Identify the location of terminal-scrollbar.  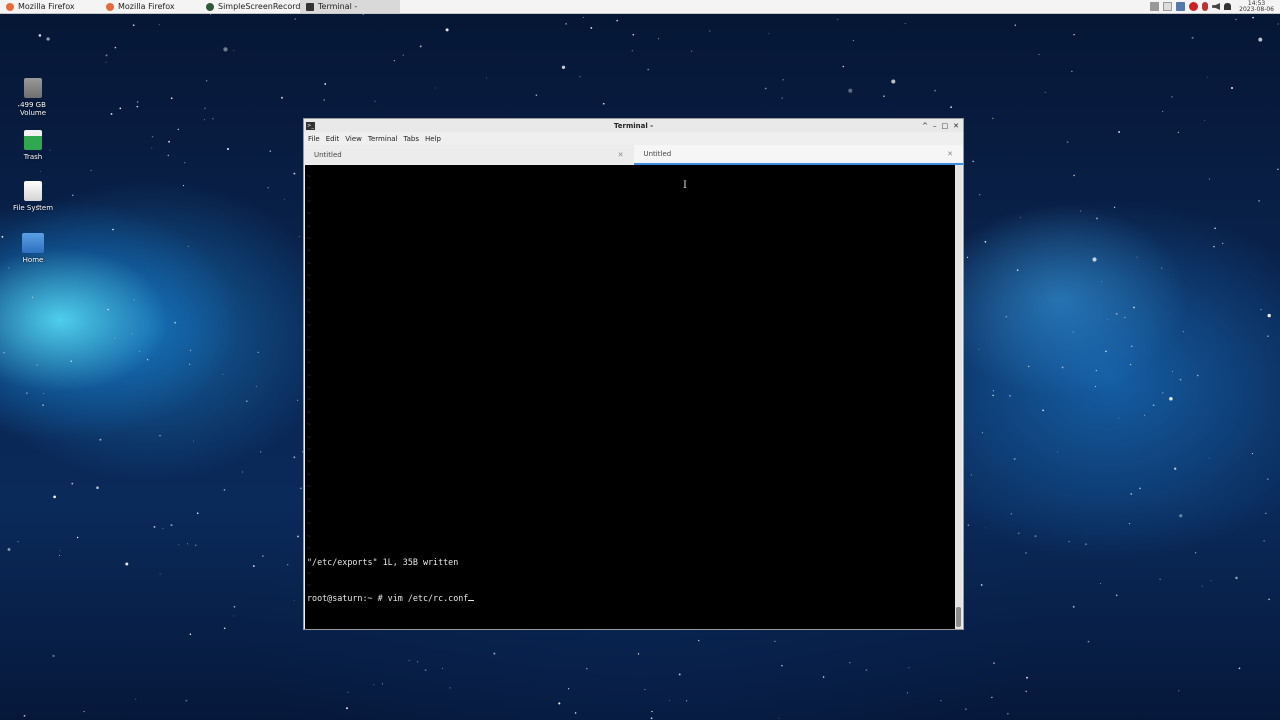
(958, 397).